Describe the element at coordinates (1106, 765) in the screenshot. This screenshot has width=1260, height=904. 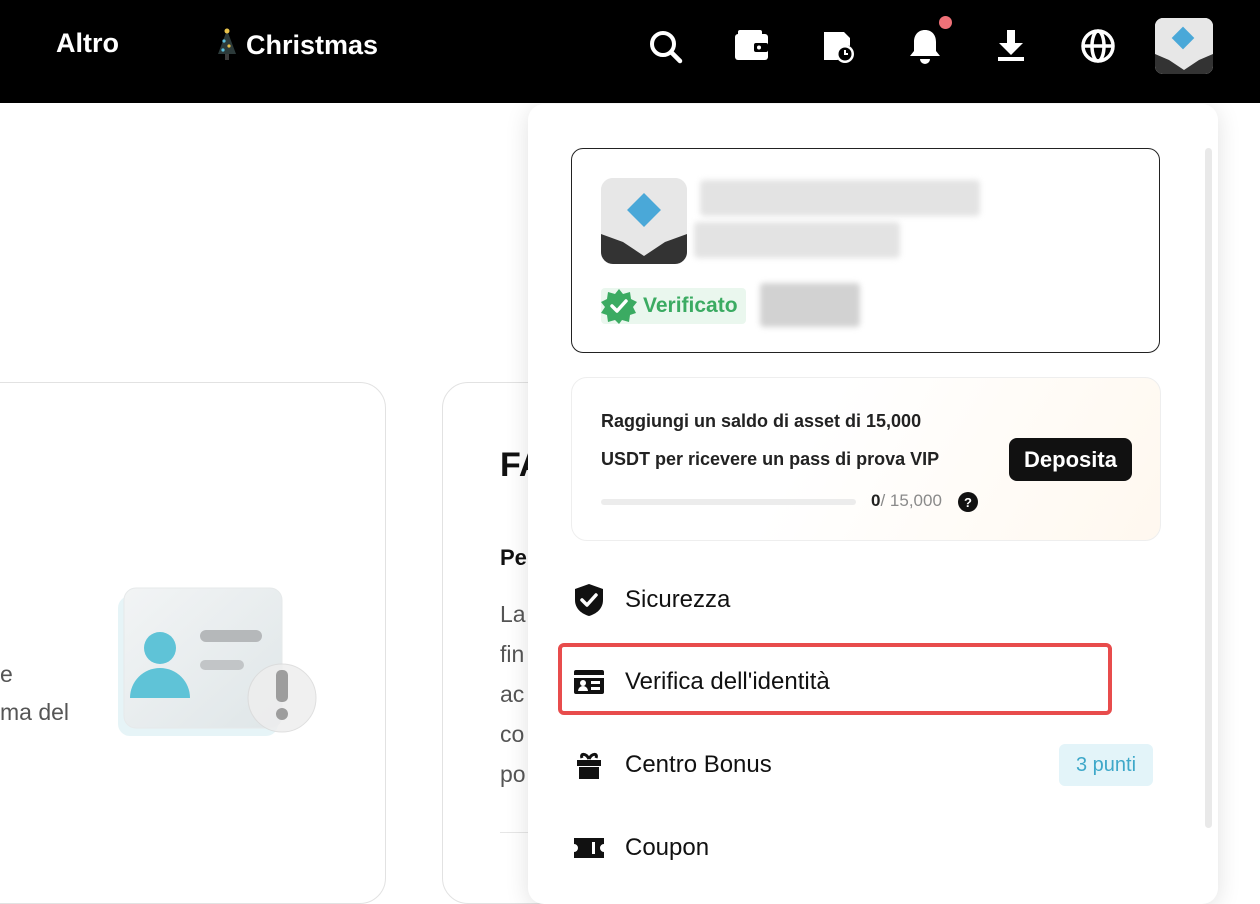
I see `bonus-points-badge: 3 punti` at that location.